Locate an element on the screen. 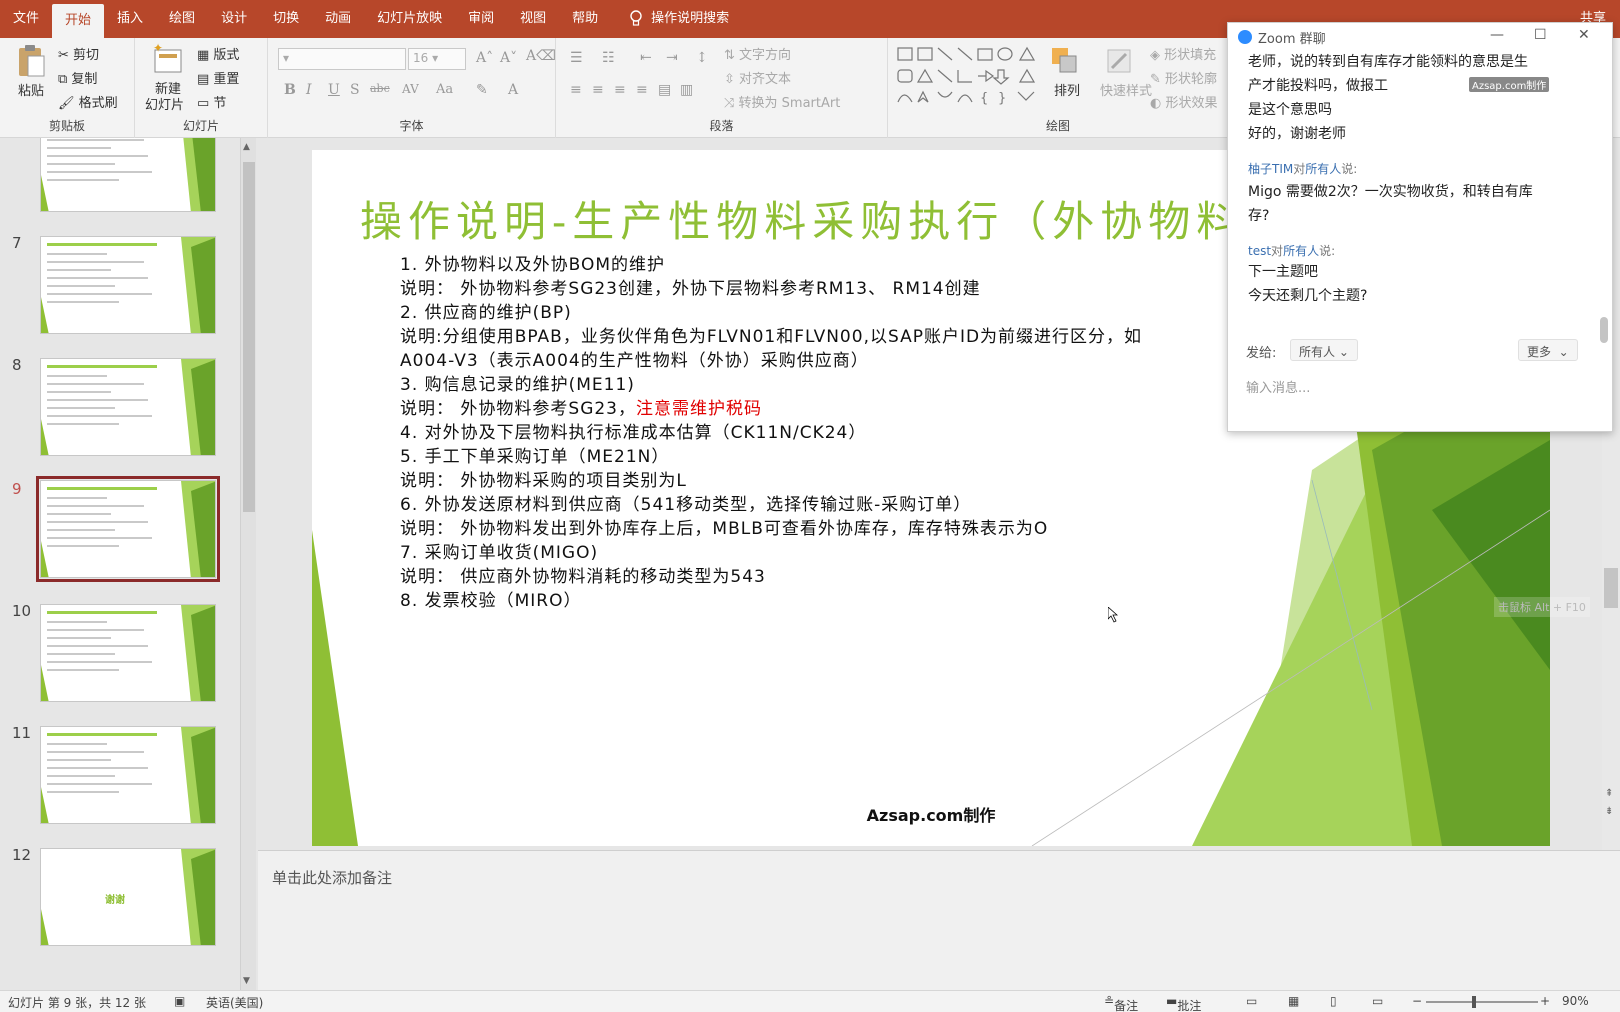  zoom-level: 90% is located at coordinates (1575, 1001).